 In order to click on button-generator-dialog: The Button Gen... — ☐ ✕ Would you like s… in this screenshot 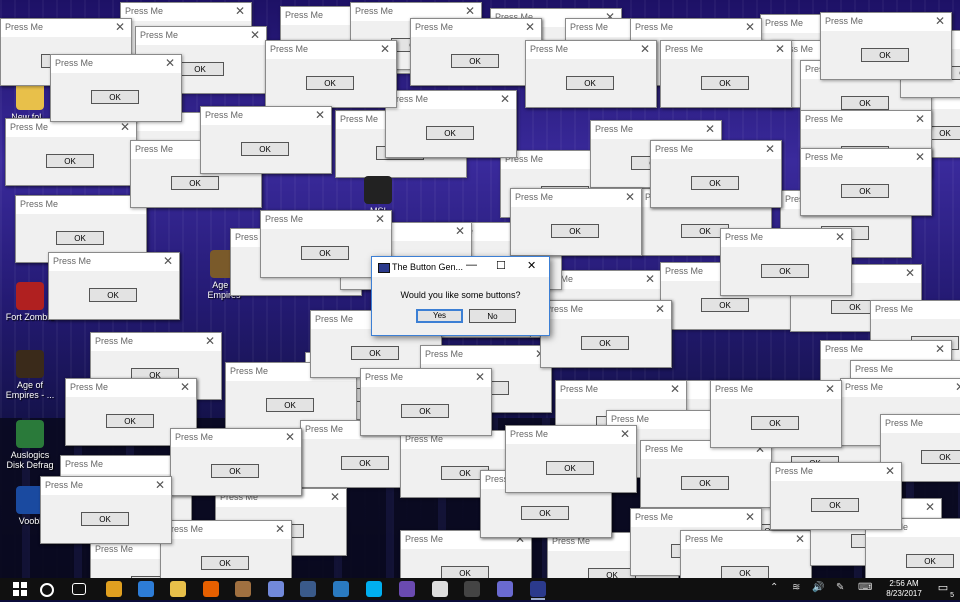, I will do `click(460, 296)`.